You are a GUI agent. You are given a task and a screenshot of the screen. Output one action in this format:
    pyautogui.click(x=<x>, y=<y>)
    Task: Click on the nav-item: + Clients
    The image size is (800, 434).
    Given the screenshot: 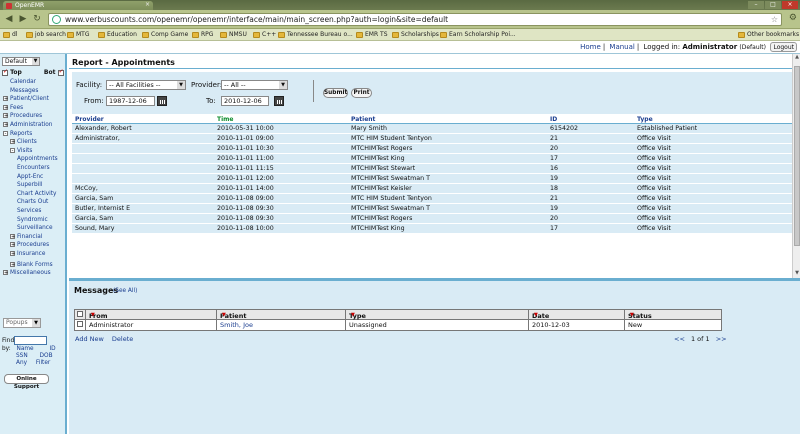 What is the action you would take?
    pyautogui.click(x=23, y=142)
    